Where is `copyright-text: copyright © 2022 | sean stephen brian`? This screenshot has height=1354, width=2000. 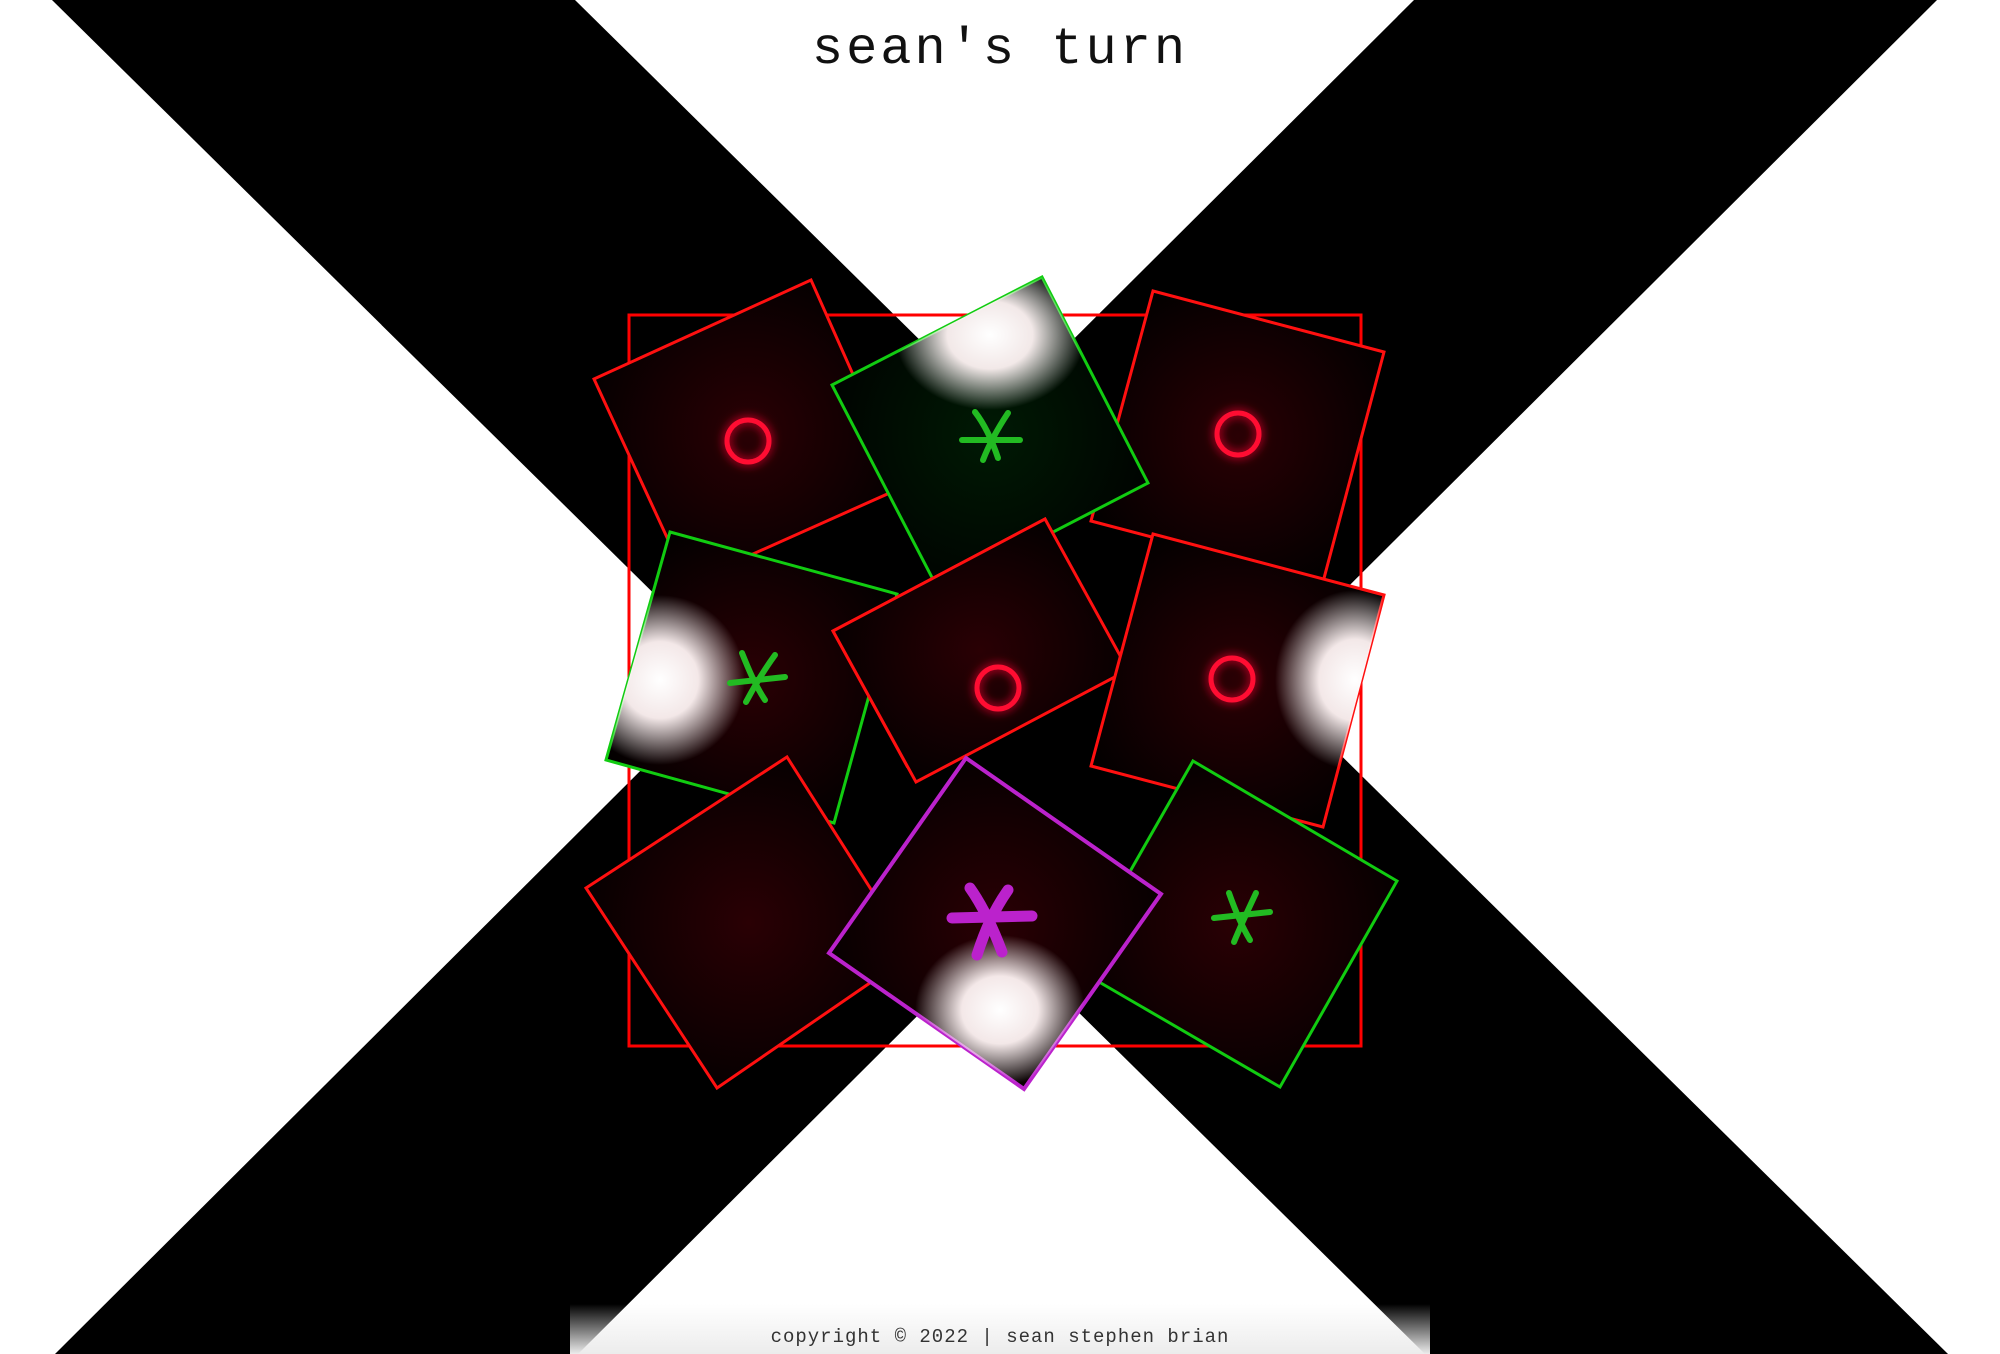 copyright-text: copyright © 2022 | sean stephen brian is located at coordinates (1000, 1337).